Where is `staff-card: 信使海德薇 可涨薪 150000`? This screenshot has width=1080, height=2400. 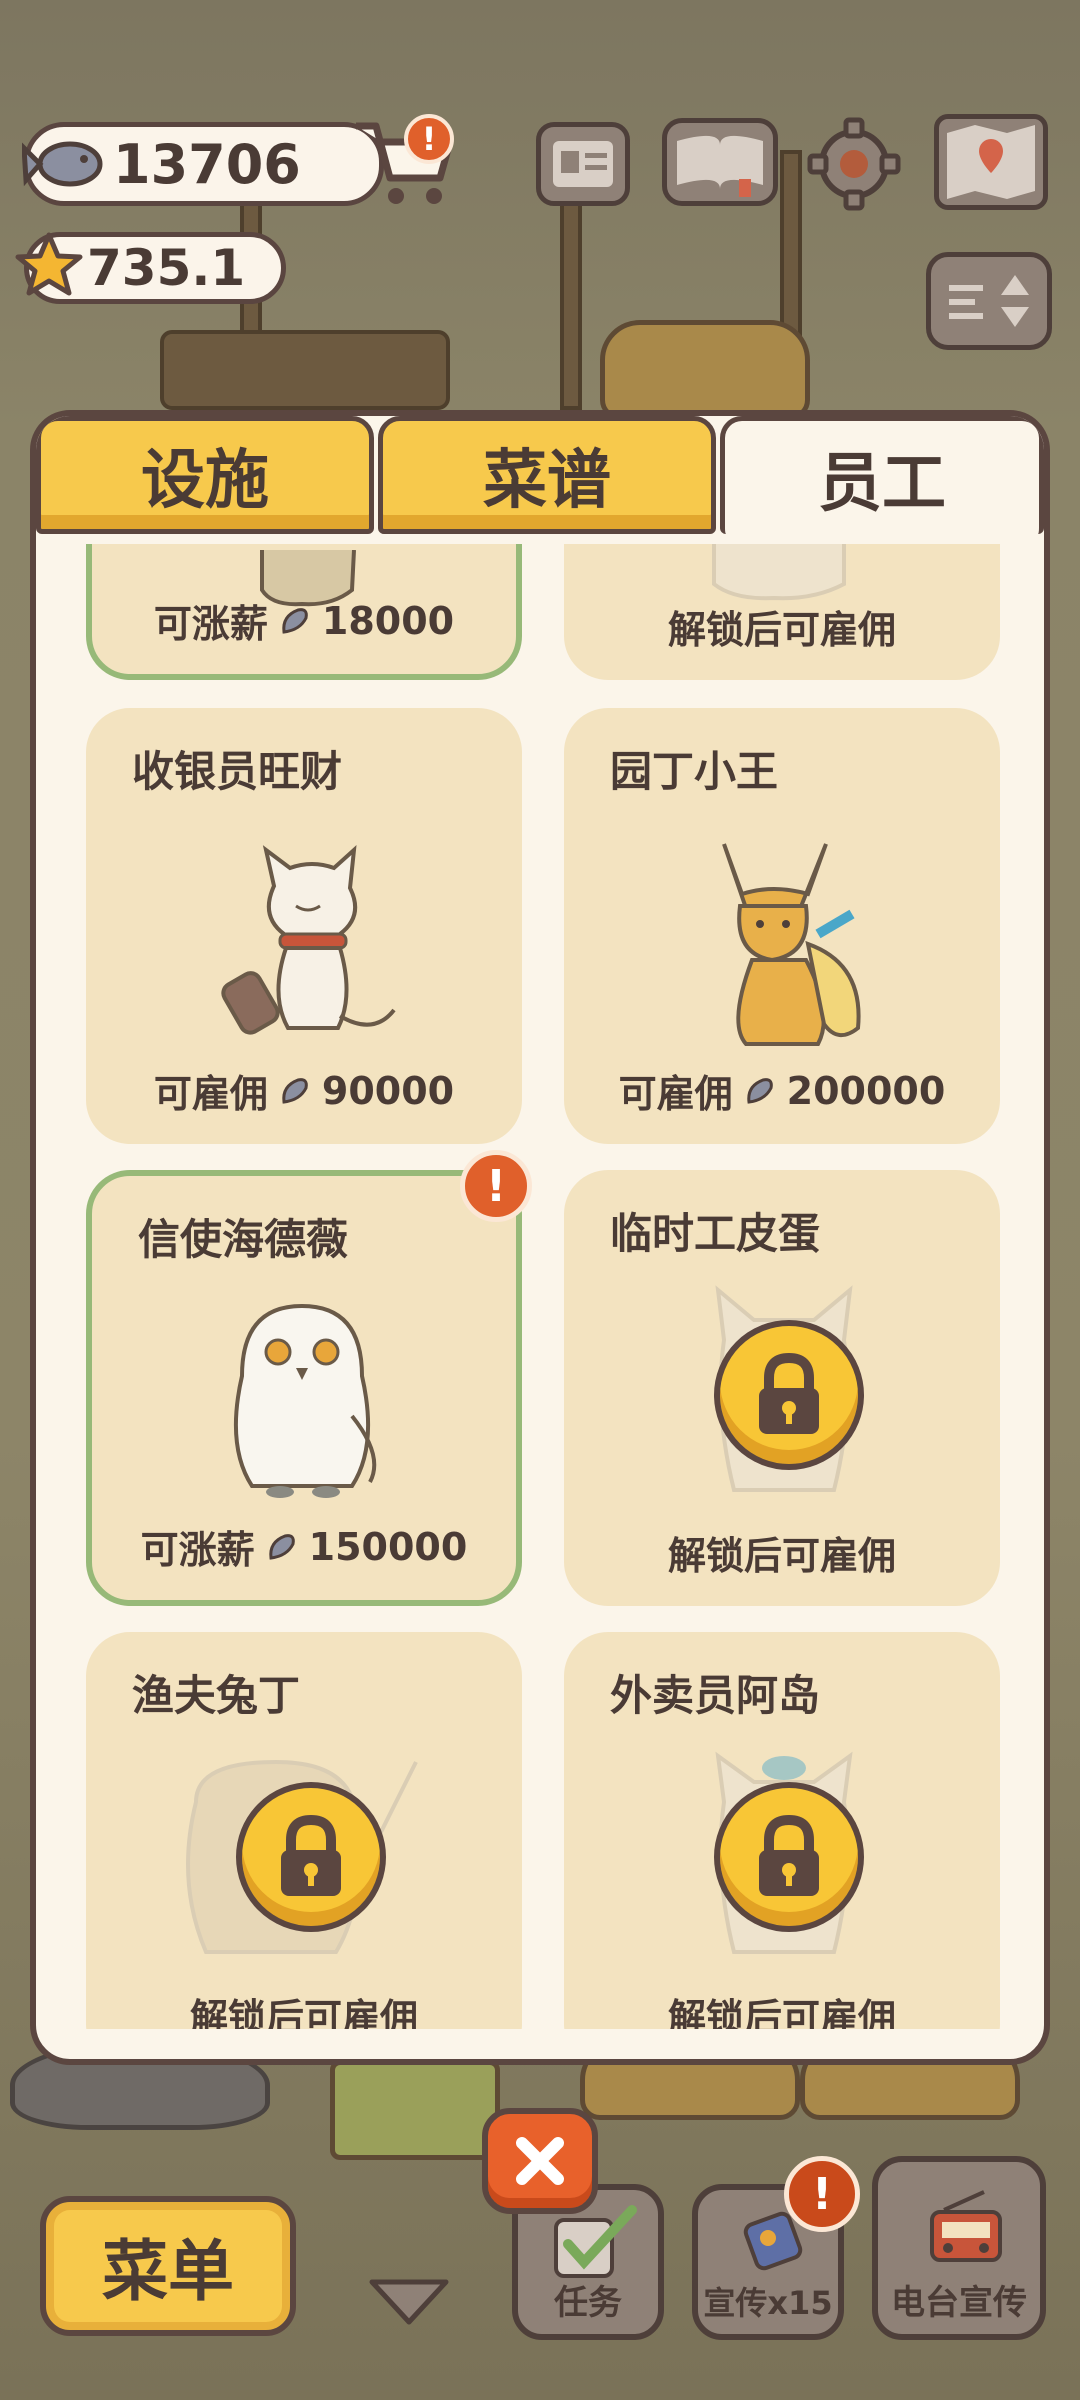
staff-card: 信使海德薇 可涨薪 150000 is located at coordinates (304, 1388).